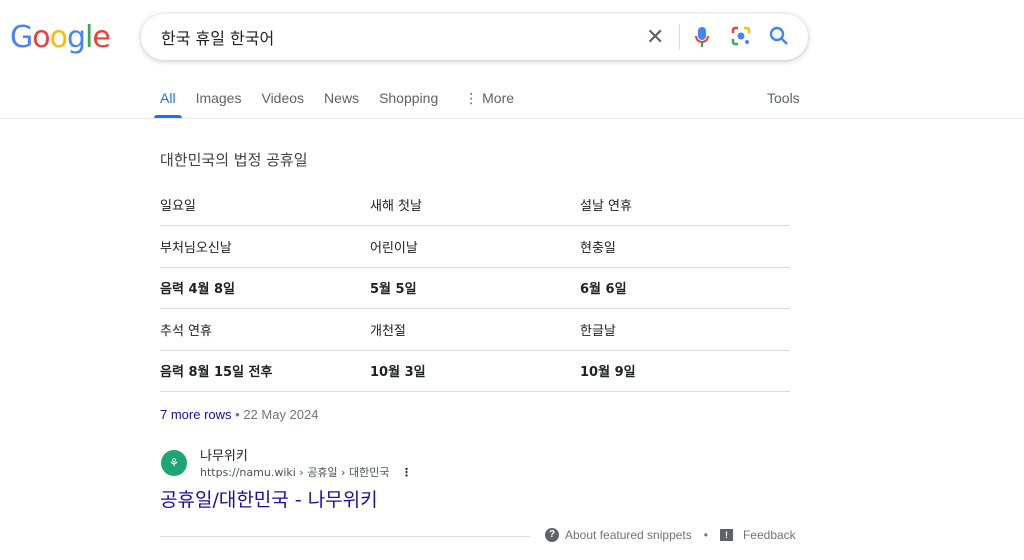 The image size is (1024, 560). Describe the element at coordinates (741, 38) in the screenshot. I see `lens-icon` at that location.